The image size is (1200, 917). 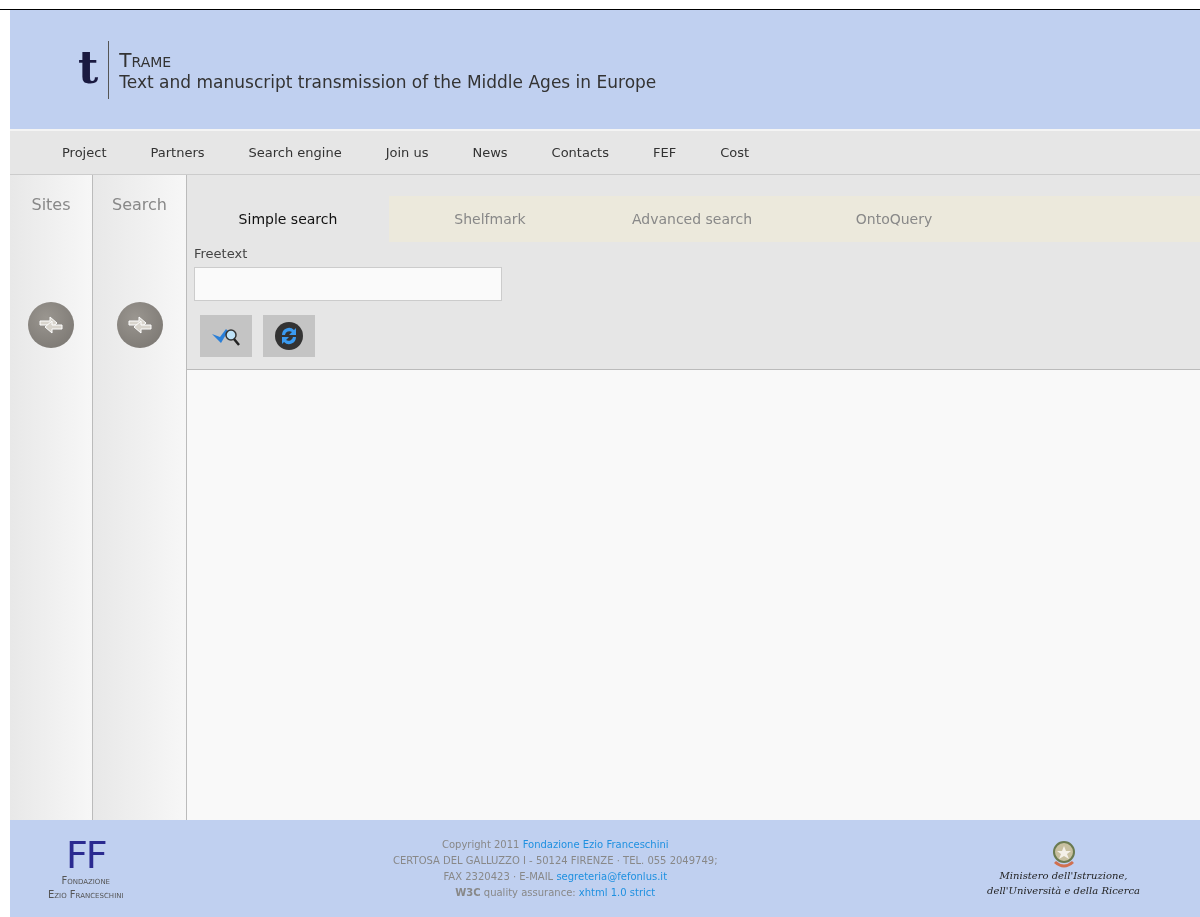 I want to click on nav-link: Partners, so click(x=177, y=152).